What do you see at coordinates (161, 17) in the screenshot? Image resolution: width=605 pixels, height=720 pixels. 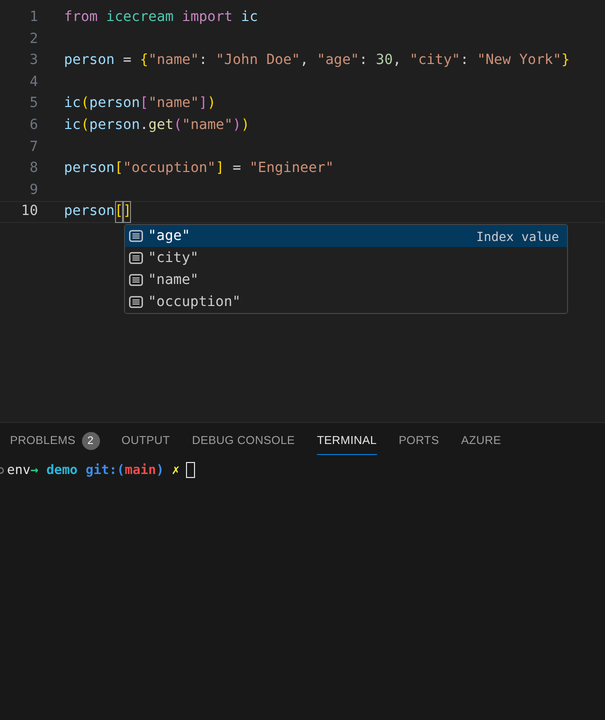 I see `code-line: from icecream import ic` at bounding box center [161, 17].